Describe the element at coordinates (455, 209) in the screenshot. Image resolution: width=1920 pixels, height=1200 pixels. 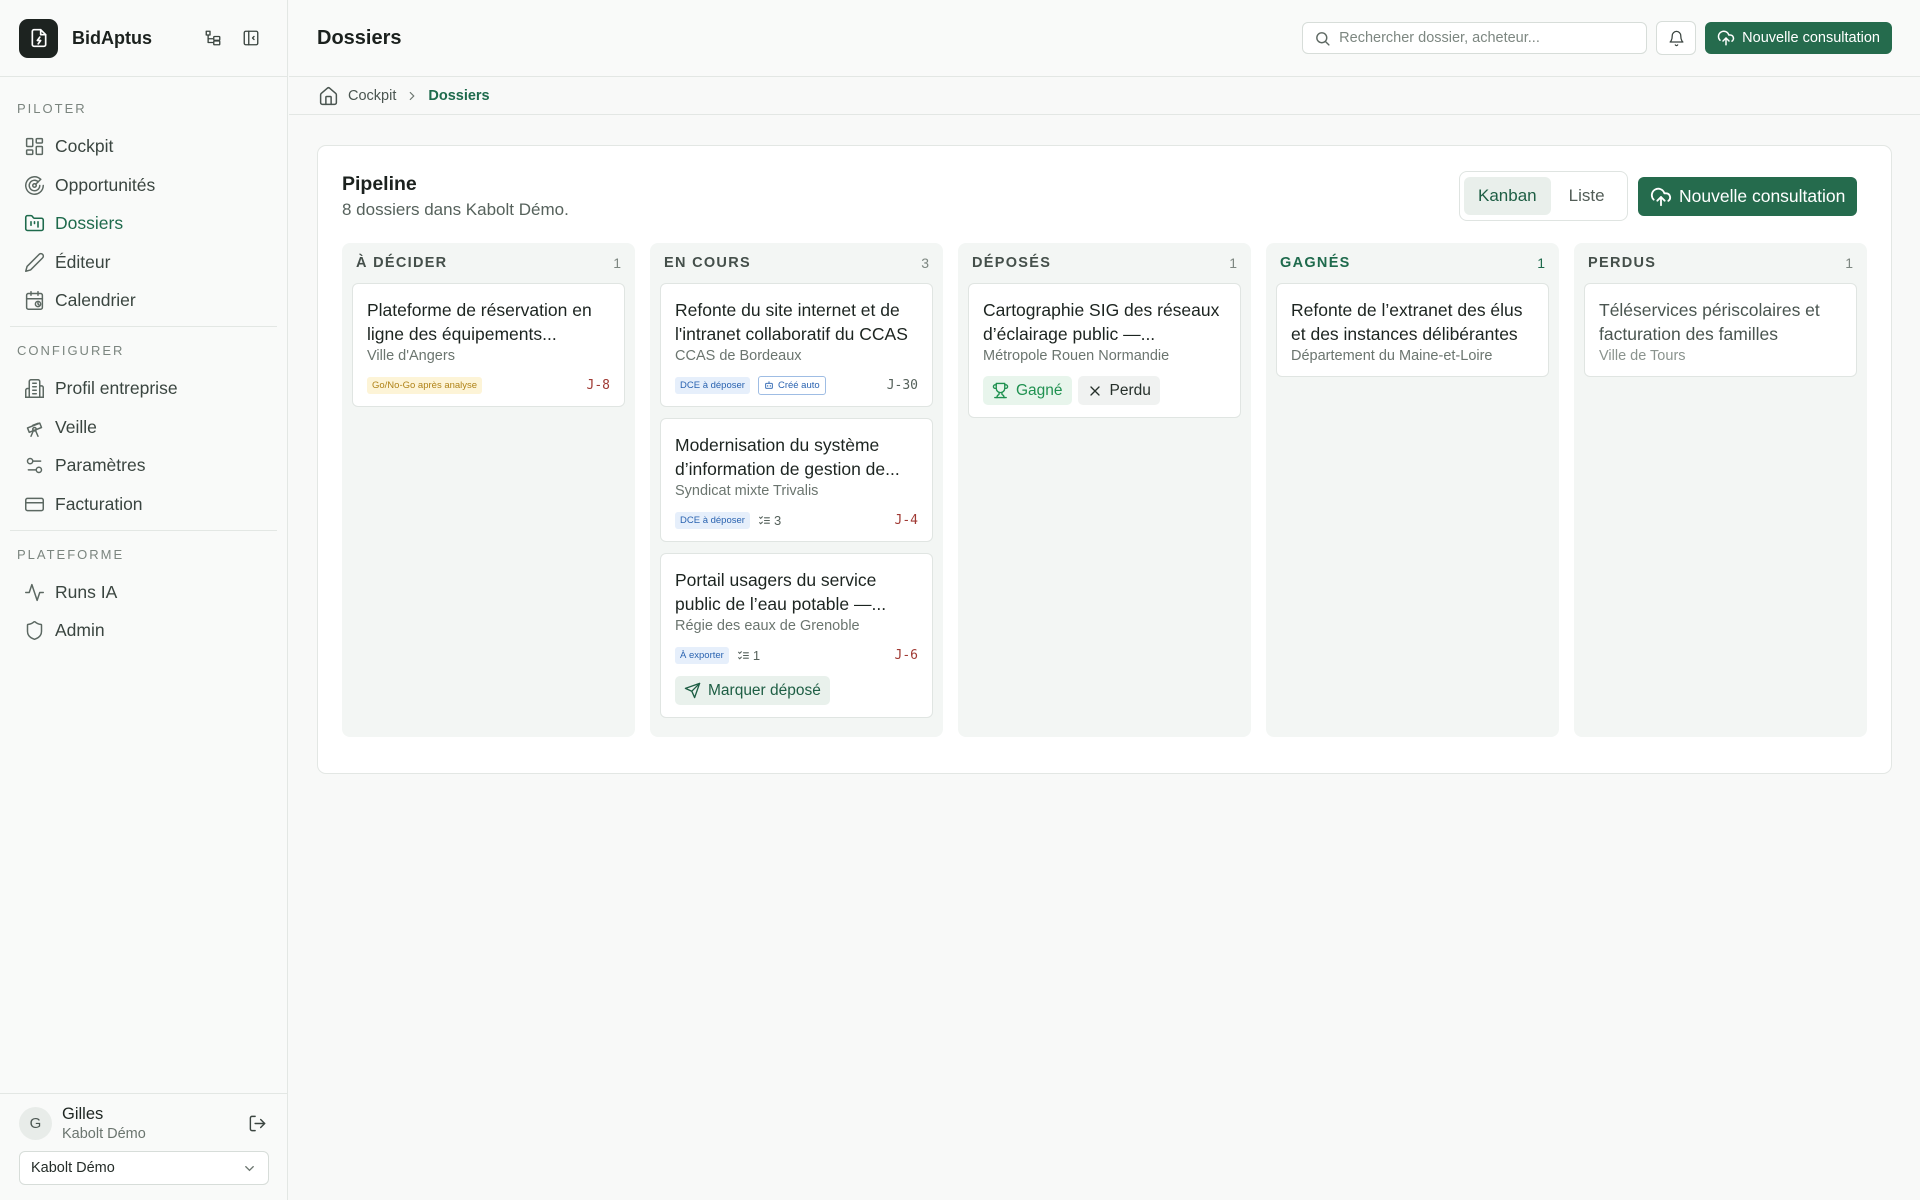
I see `pipeline-subtitle: 8 dossiers dans Kabolt Démo.` at that location.